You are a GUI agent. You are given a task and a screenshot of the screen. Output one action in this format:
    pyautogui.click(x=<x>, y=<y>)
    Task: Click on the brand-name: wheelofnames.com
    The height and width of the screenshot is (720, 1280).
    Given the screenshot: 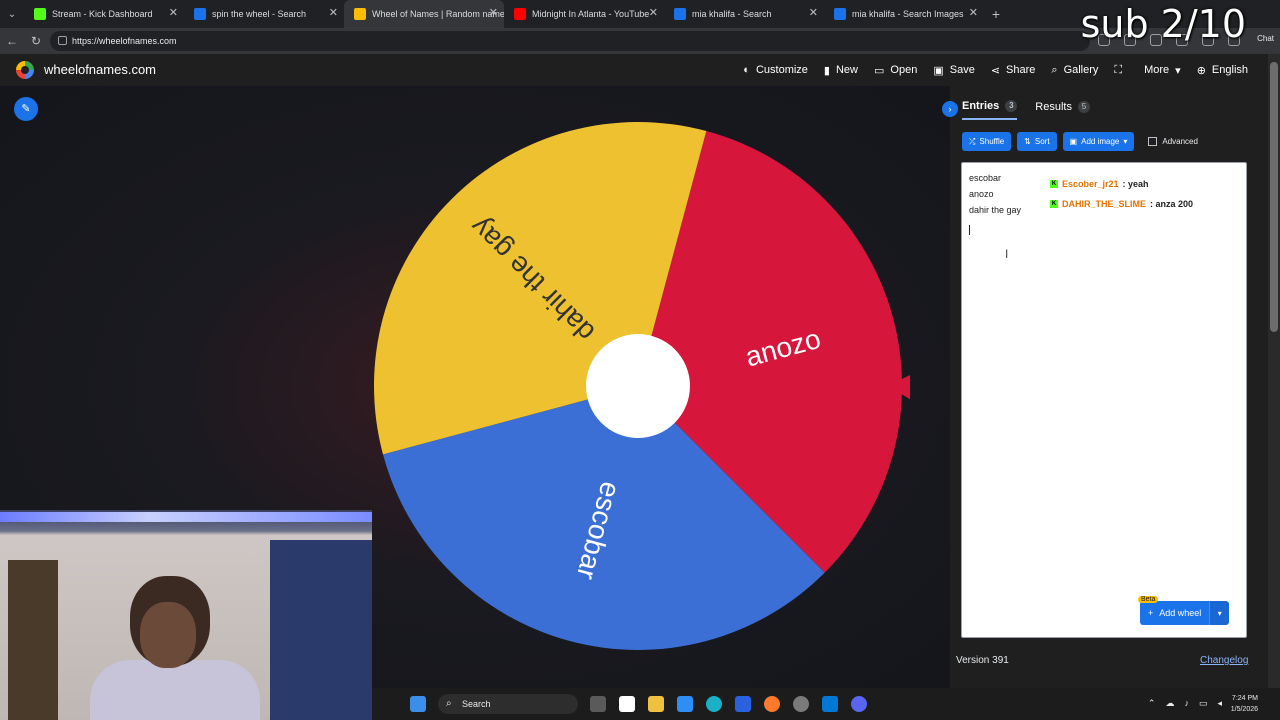 What is the action you would take?
    pyautogui.click(x=100, y=69)
    